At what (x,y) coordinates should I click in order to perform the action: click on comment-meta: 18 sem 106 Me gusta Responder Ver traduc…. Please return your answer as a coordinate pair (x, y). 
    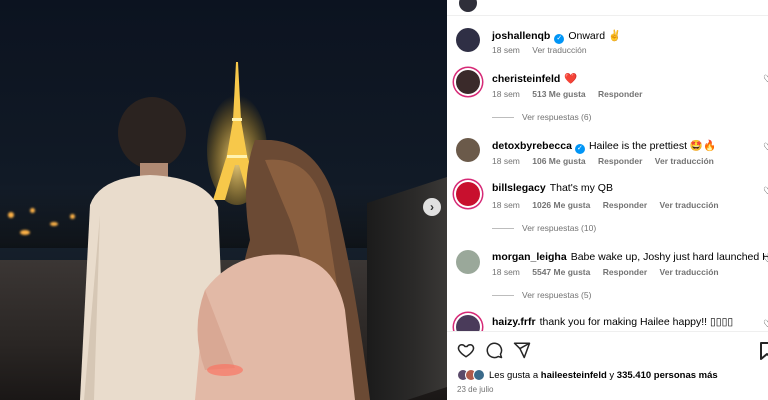
    Looking at the image, I should click on (608, 161).